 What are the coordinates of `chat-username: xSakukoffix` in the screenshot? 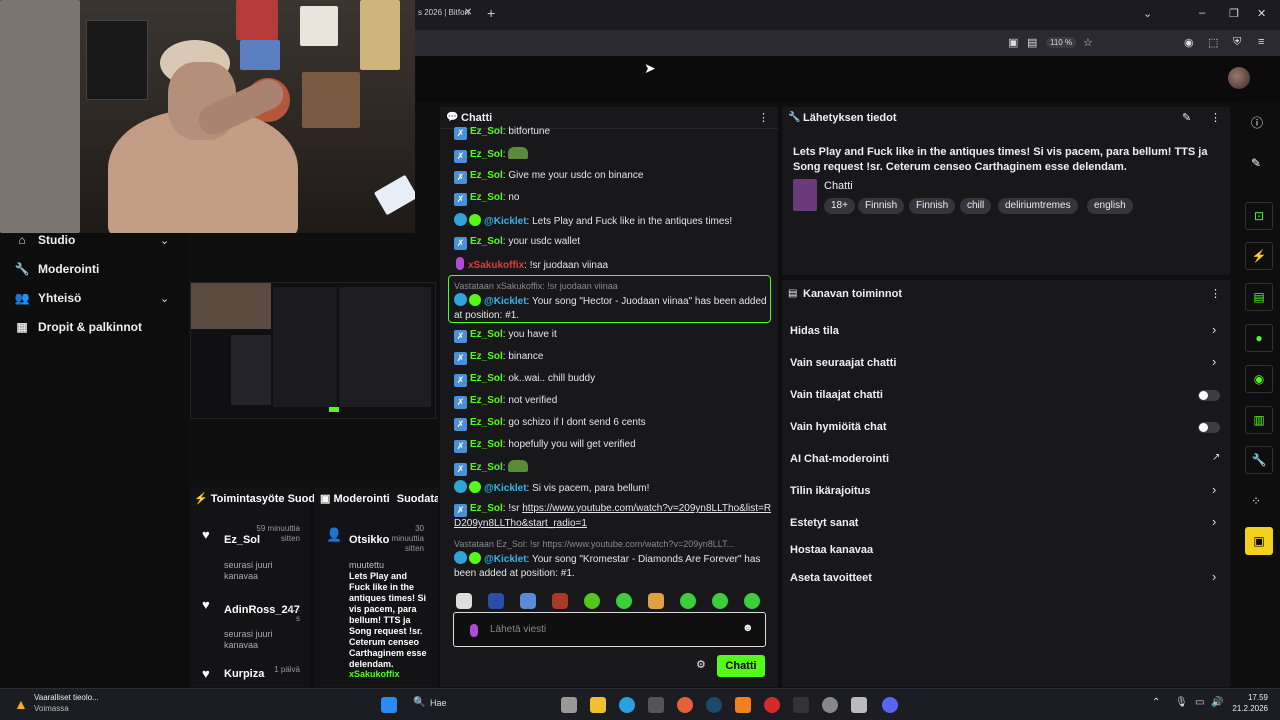 It's located at (496, 265).